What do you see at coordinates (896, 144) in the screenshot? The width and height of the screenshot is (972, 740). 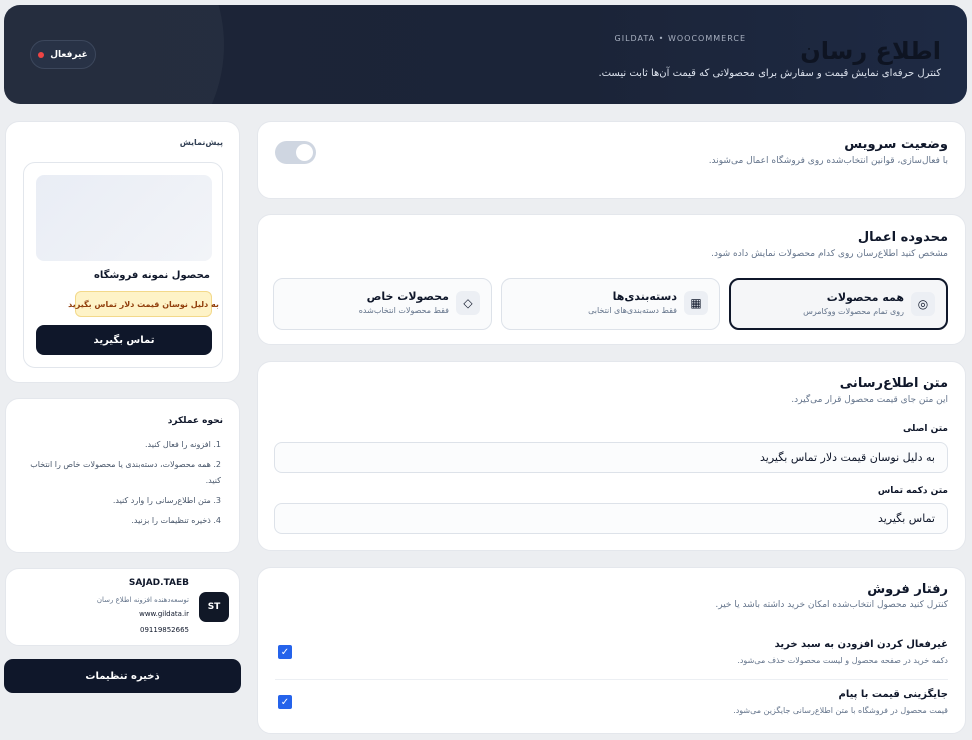 I see `service-status-title: وضعیت سرویس` at bounding box center [896, 144].